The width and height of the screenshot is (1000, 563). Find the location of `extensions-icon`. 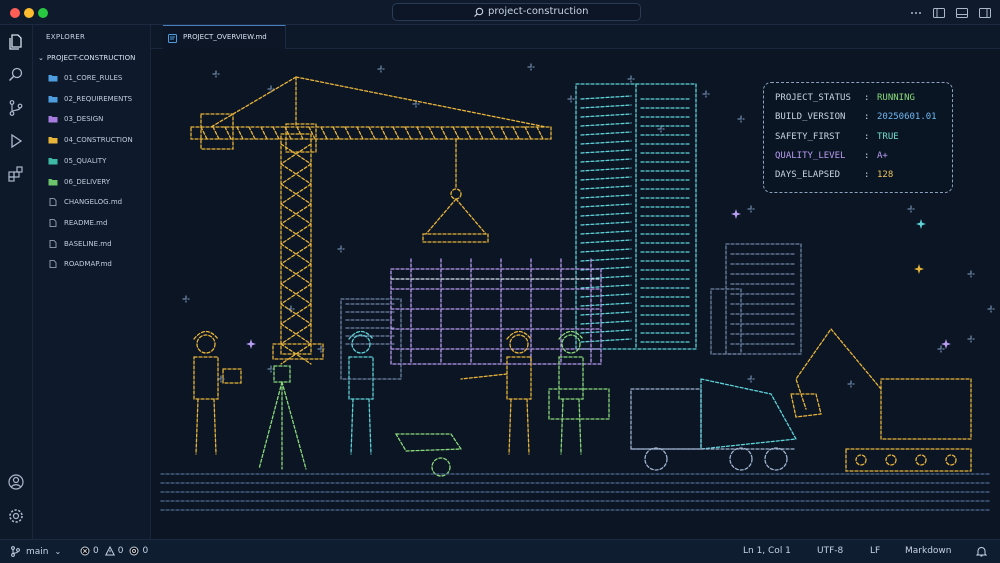

extensions-icon is located at coordinates (16, 174).